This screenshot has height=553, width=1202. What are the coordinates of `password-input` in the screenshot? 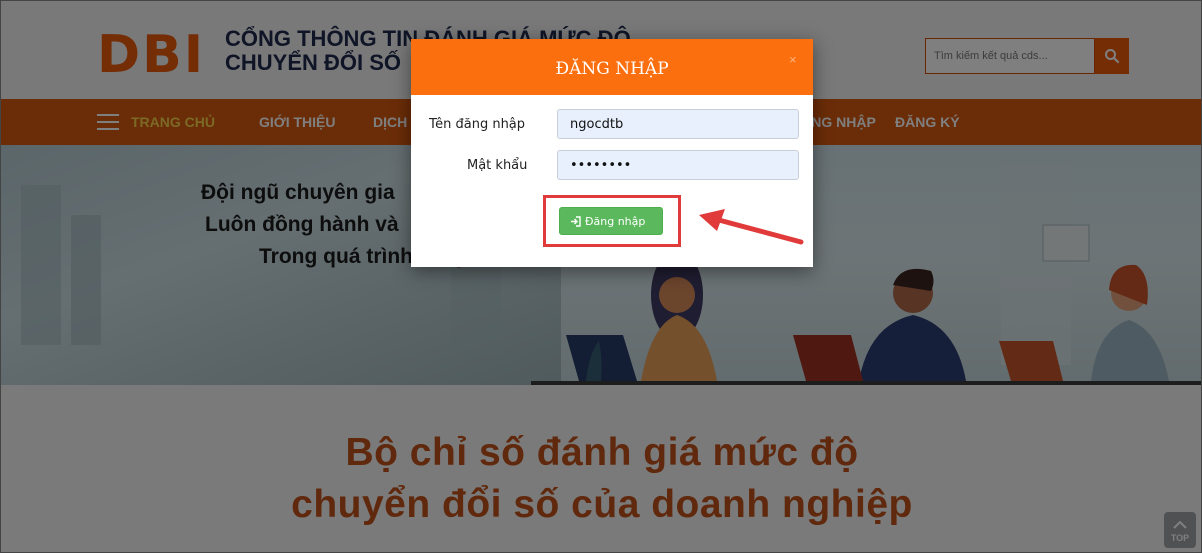 It's located at (678, 165).